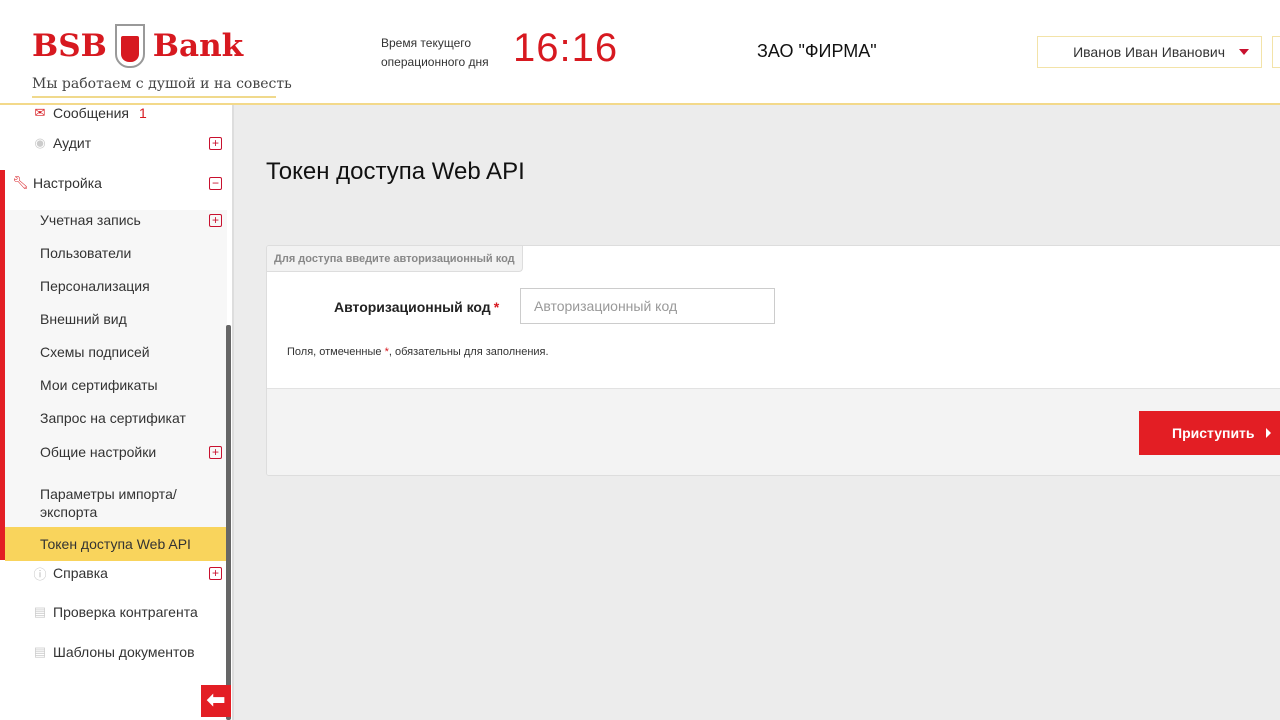  What do you see at coordinates (566, 48) in the screenshot?
I see `operational-time: 16:16` at bounding box center [566, 48].